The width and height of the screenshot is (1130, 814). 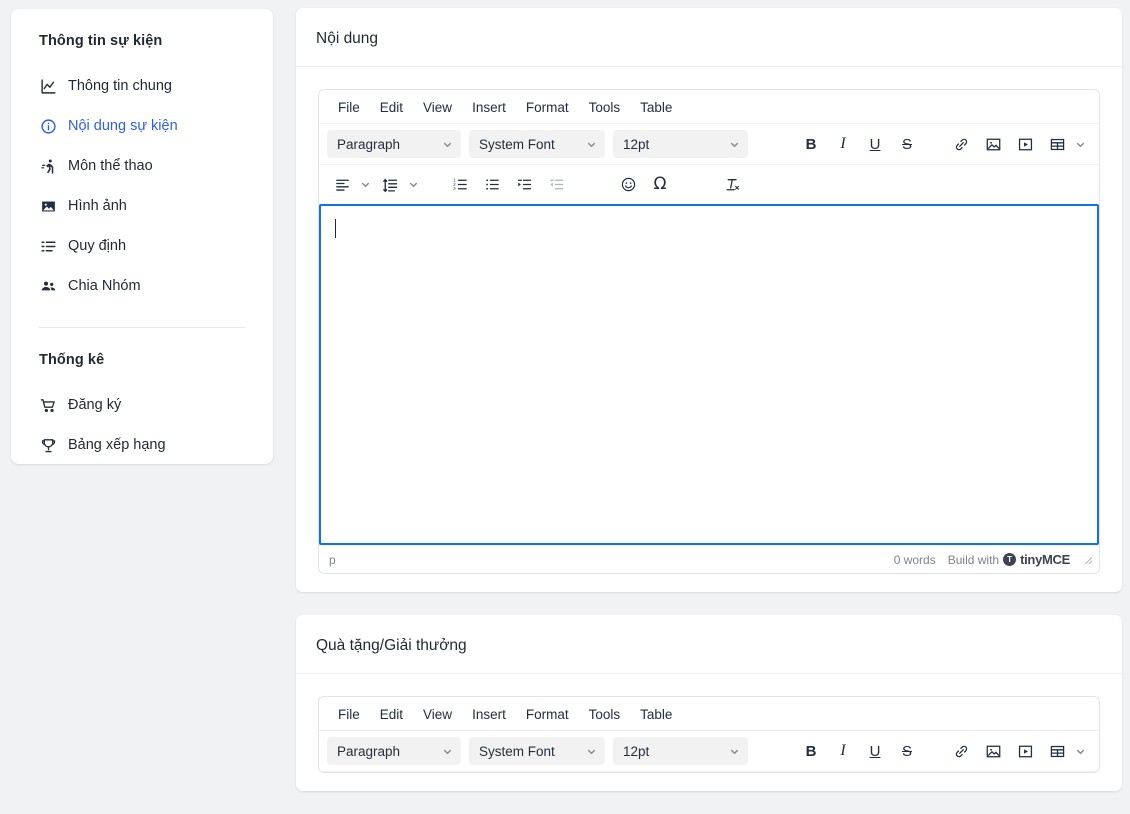 I want to click on sidebar-section-title-statistics: Thống kê, so click(x=72, y=360).